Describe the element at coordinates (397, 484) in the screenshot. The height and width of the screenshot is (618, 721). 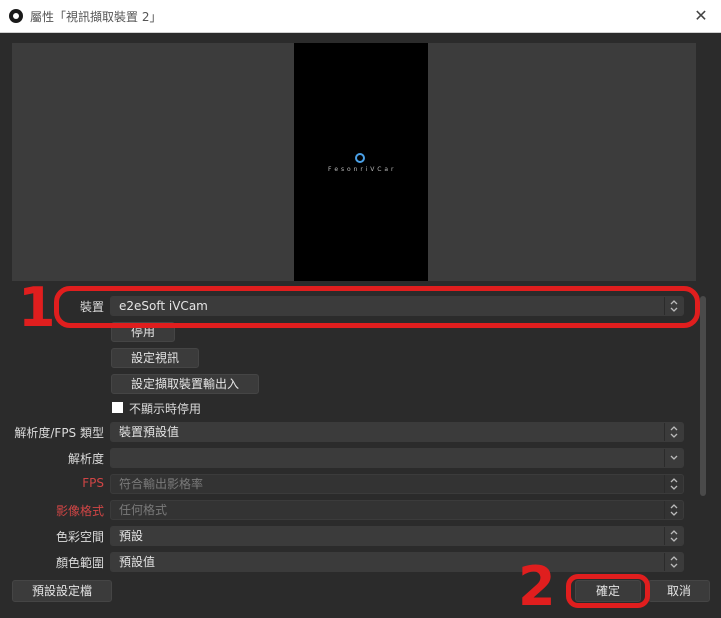
I see `fps-select: 符合輸出影格率` at that location.